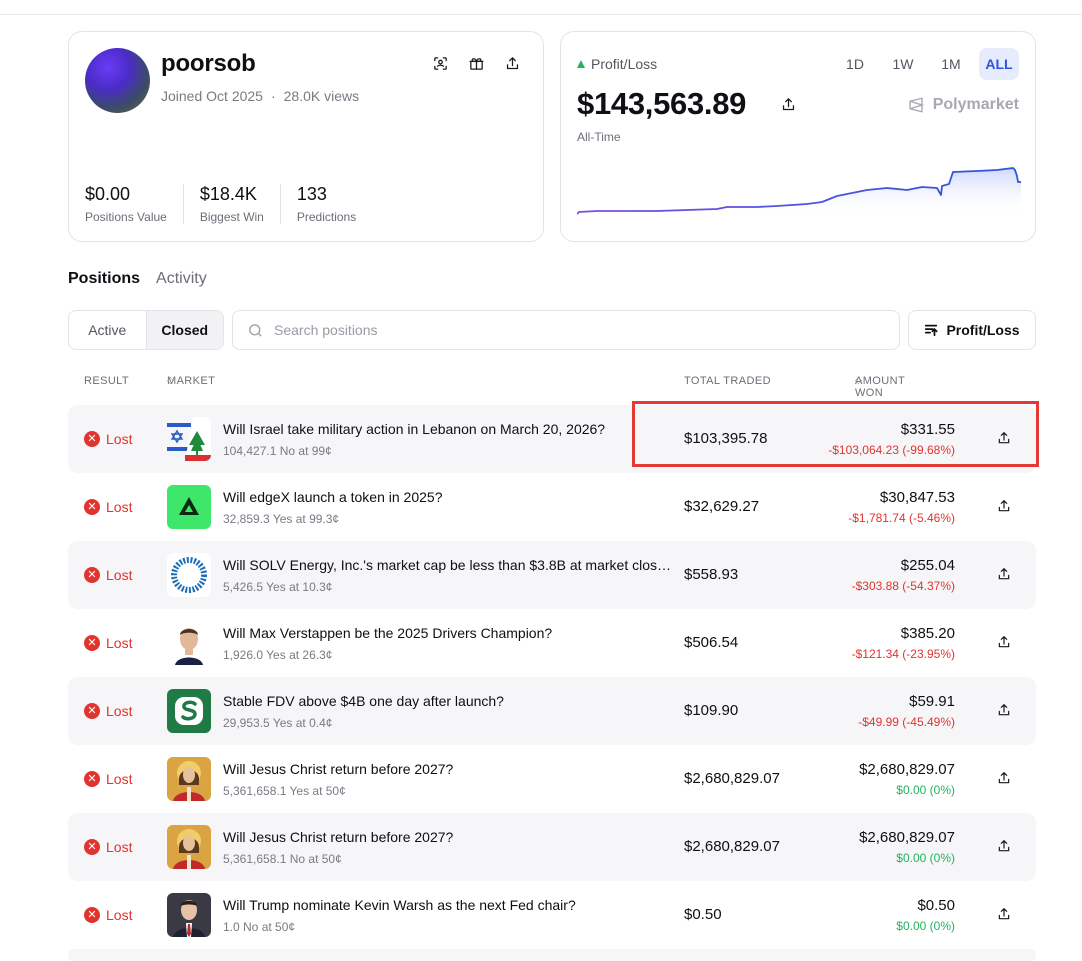 Image resolution: width=1082 pixels, height=961 pixels. What do you see at coordinates (917, 497) in the screenshot?
I see `amount-won: $30,847.53` at bounding box center [917, 497].